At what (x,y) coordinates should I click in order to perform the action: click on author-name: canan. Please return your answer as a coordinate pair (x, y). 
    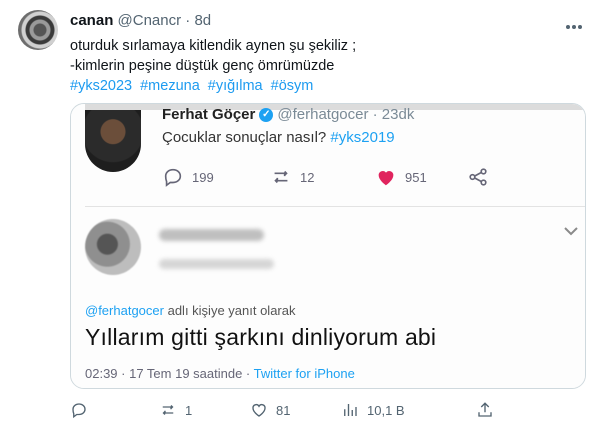
    Looking at the image, I should click on (91, 20).